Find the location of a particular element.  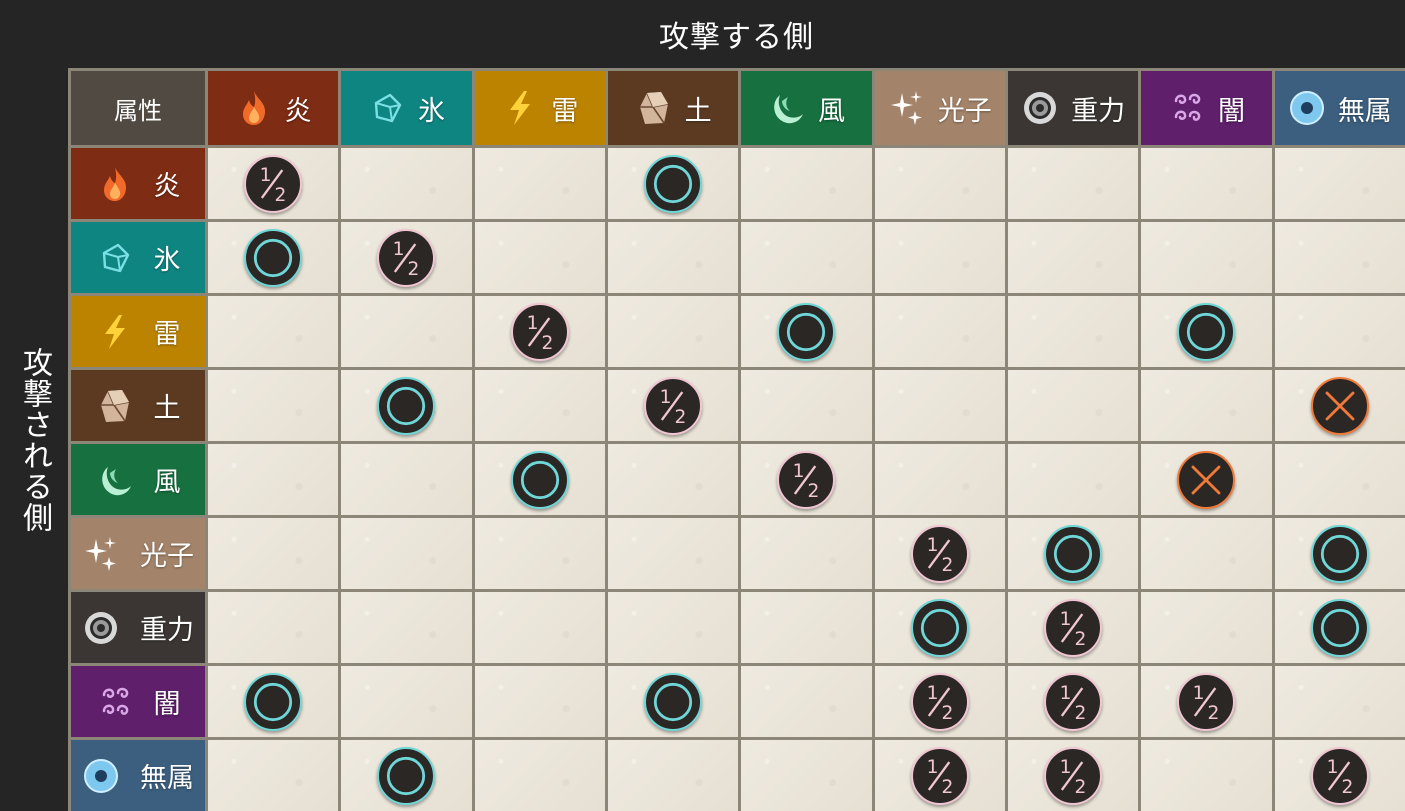

col-header-9: 無属 is located at coordinates (1339, 108).